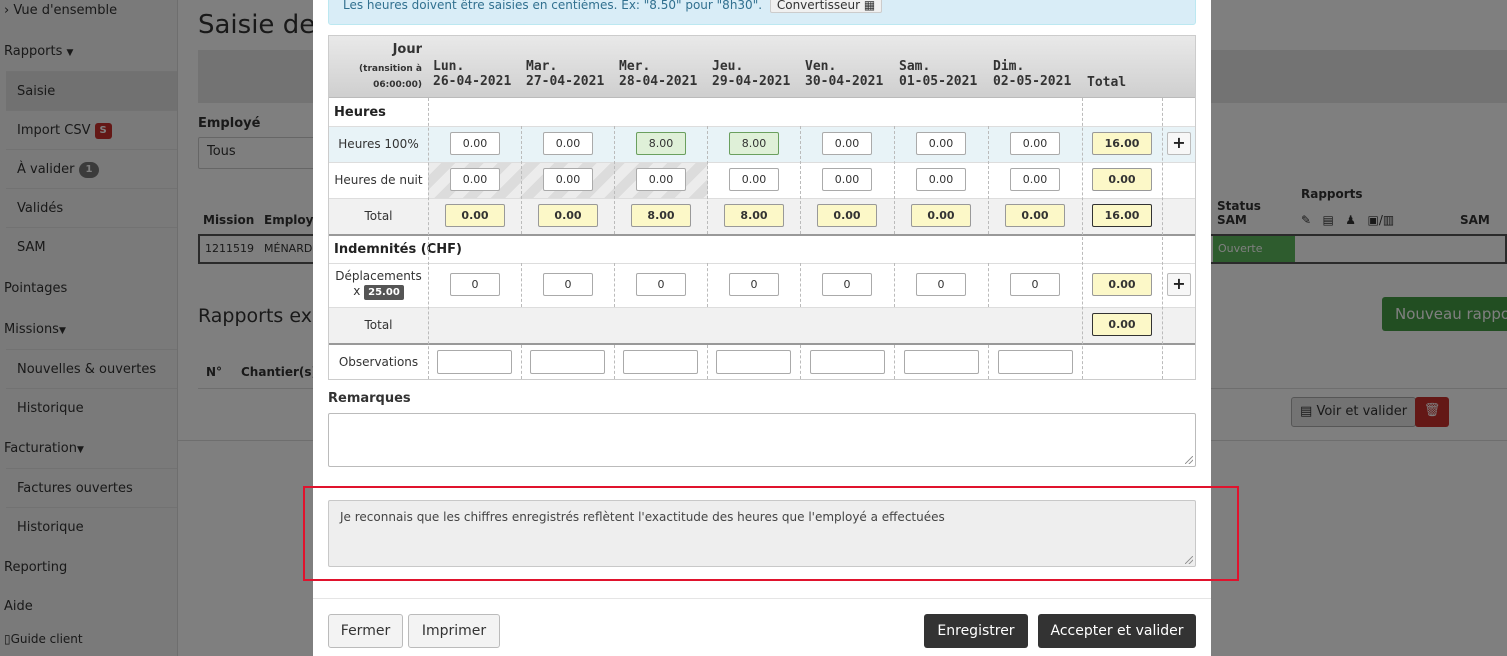 The height and width of the screenshot is (656, 1507). What do you see at coordinates (762, 440) in the screenshot?
I see `remarques-textarea` at bounding box center [762, 440].